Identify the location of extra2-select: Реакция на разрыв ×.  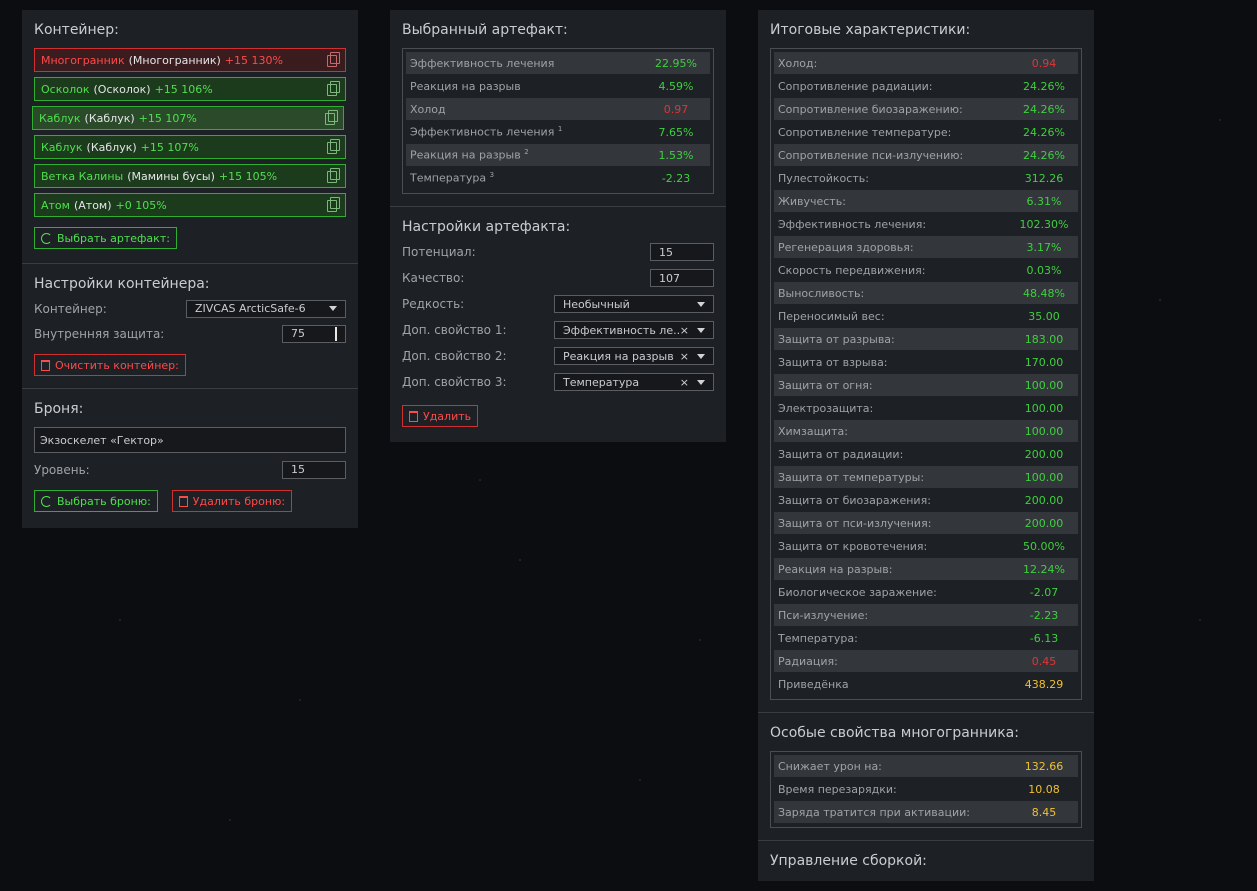
(634, 356).